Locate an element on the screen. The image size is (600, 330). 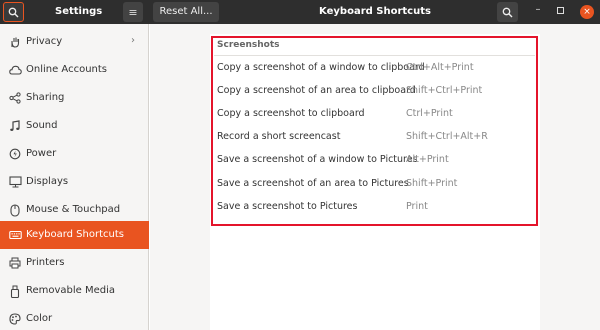
power-icon is located at coordinates (15, 154).